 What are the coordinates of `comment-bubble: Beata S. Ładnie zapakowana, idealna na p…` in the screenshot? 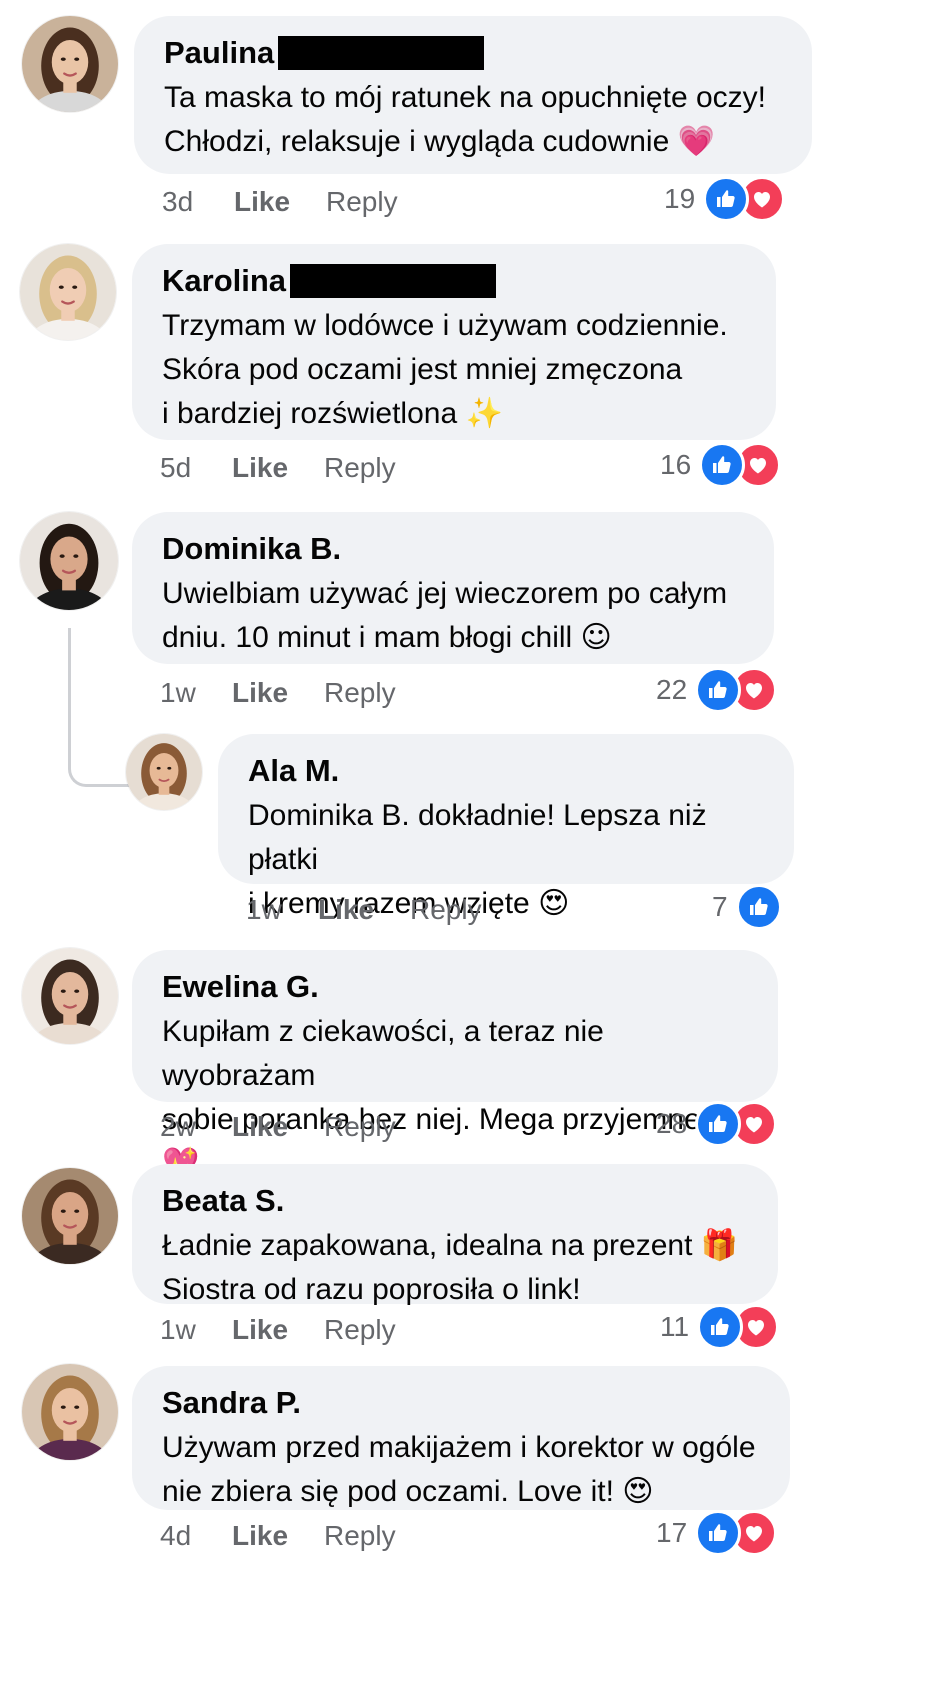 It's located at (455, 1235).